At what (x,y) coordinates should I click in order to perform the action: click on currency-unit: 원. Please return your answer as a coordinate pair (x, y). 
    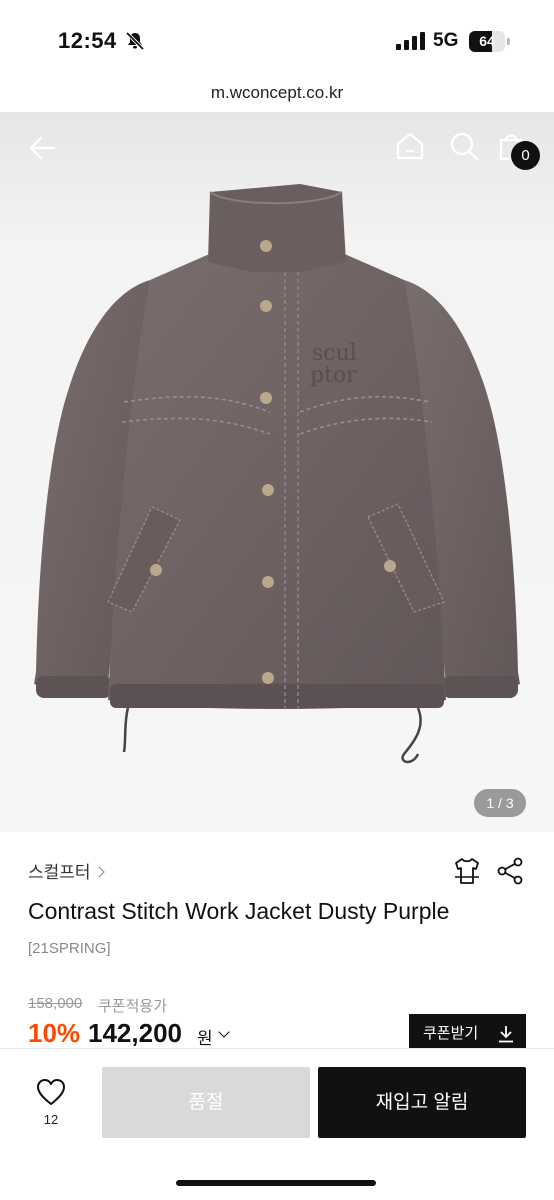
    Looking at the image, I should click on (205, 1038).